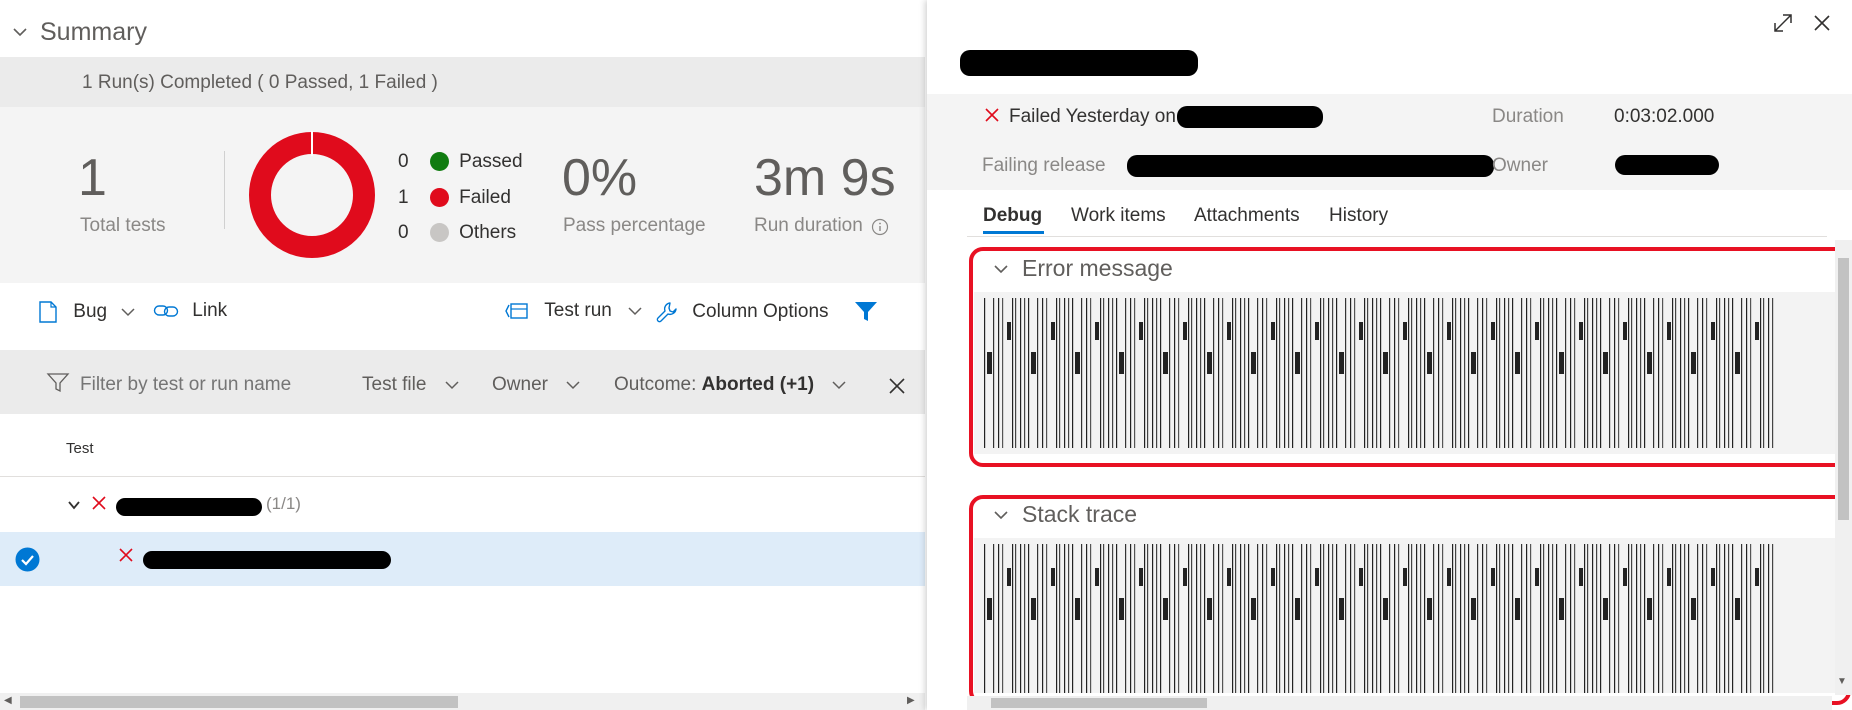 The image size is (1852, 710). Describe the element at coordinates (239, 702) in the screenshot. I see `horizontal-scrollbar-thumb` at that location.